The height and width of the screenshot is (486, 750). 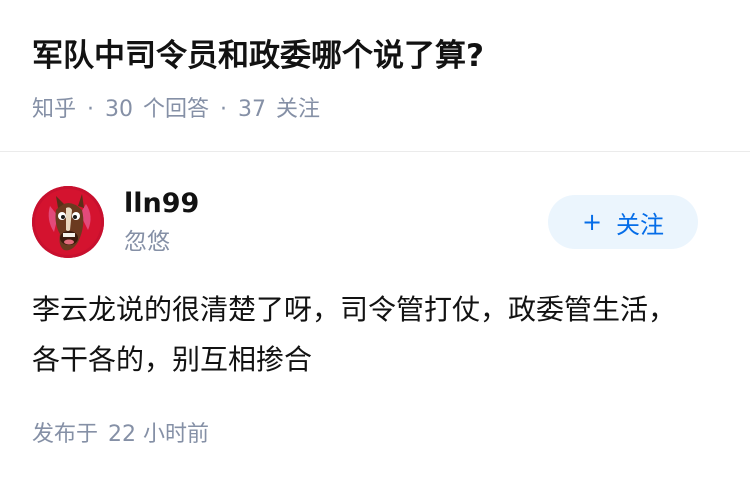 What do you see at coordinates (119, 109) in the screenshot?
I see `answers-count: 30` at bounding box center [119, 109].